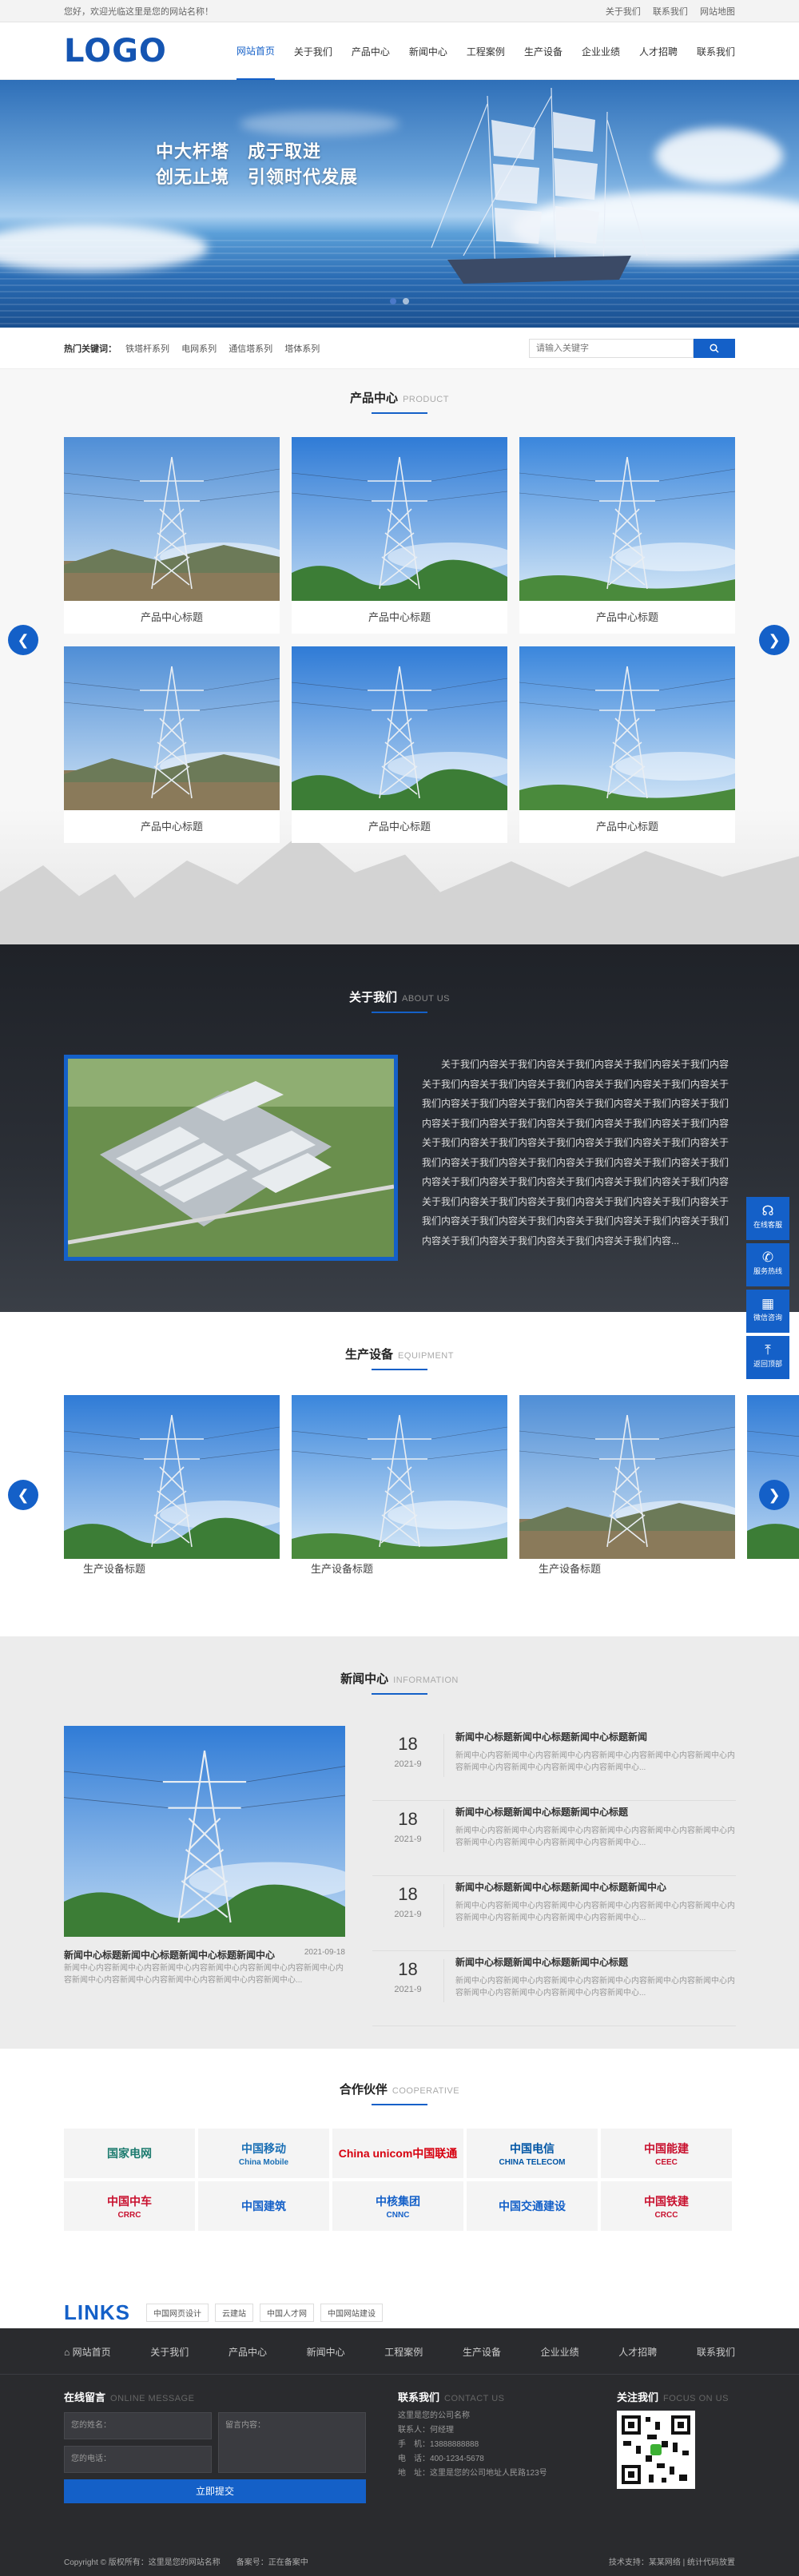 The width and height of the screenshot is (799, 2576). I want to click on float-online-service: ☊ 在线客服, so click(767, 1218).